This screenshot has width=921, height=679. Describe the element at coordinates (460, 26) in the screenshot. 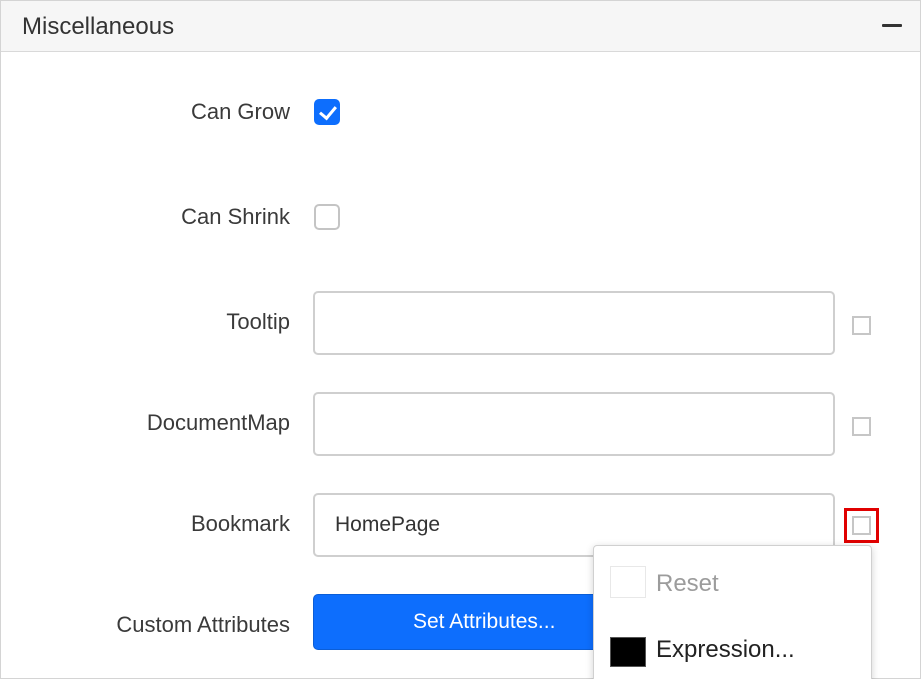

I see `panel-header: Miscellaneous` at that location.